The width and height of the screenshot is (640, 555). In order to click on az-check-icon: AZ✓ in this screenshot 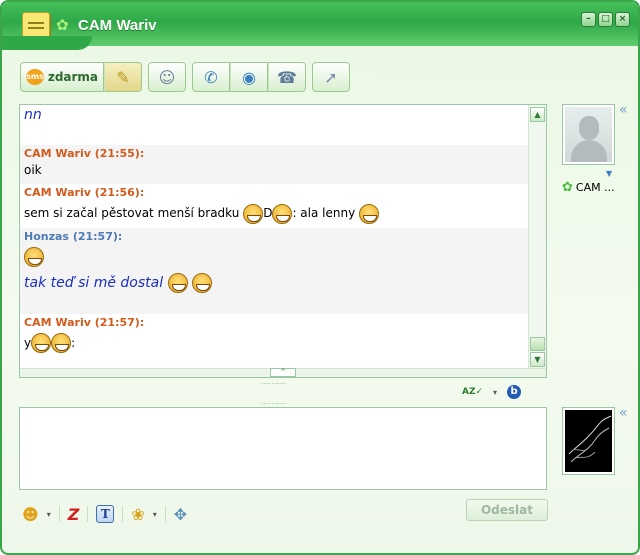, I will do `click(472, 392)`.